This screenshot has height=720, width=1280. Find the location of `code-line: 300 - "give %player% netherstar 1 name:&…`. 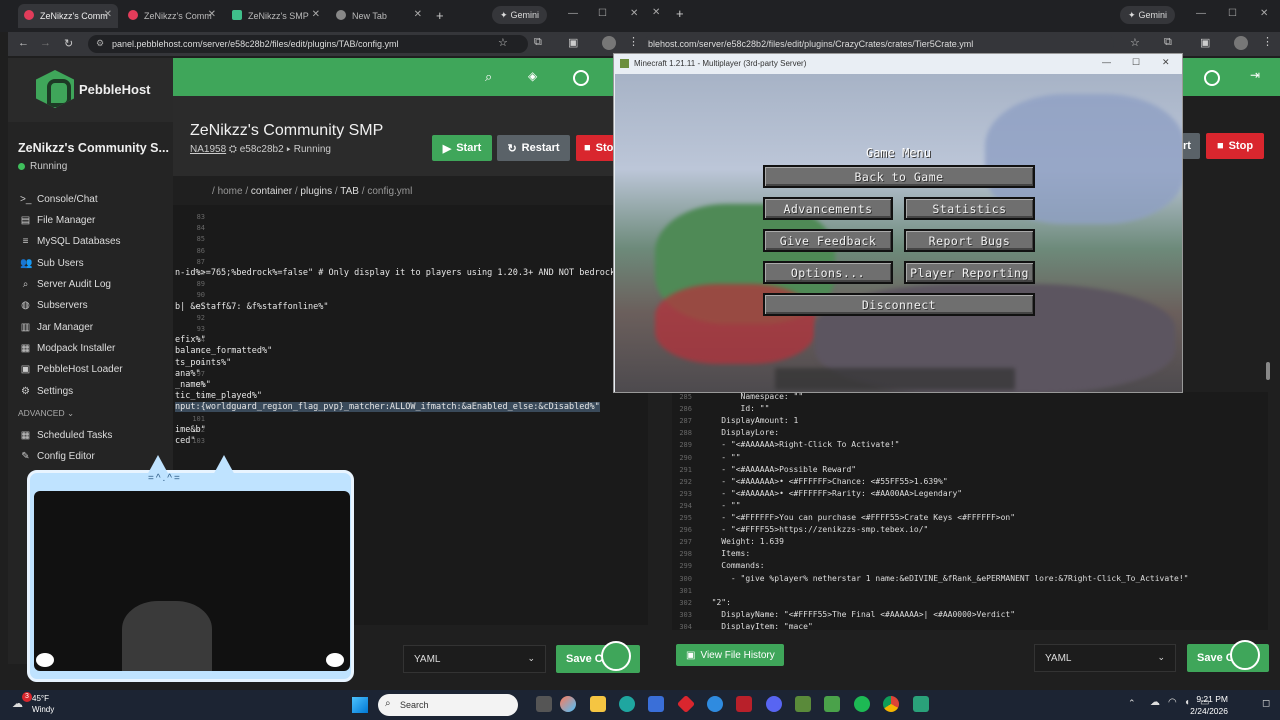

code-line: 300 - "give %player% netherstar 1 name:&… is located at coordinates (930, 578).